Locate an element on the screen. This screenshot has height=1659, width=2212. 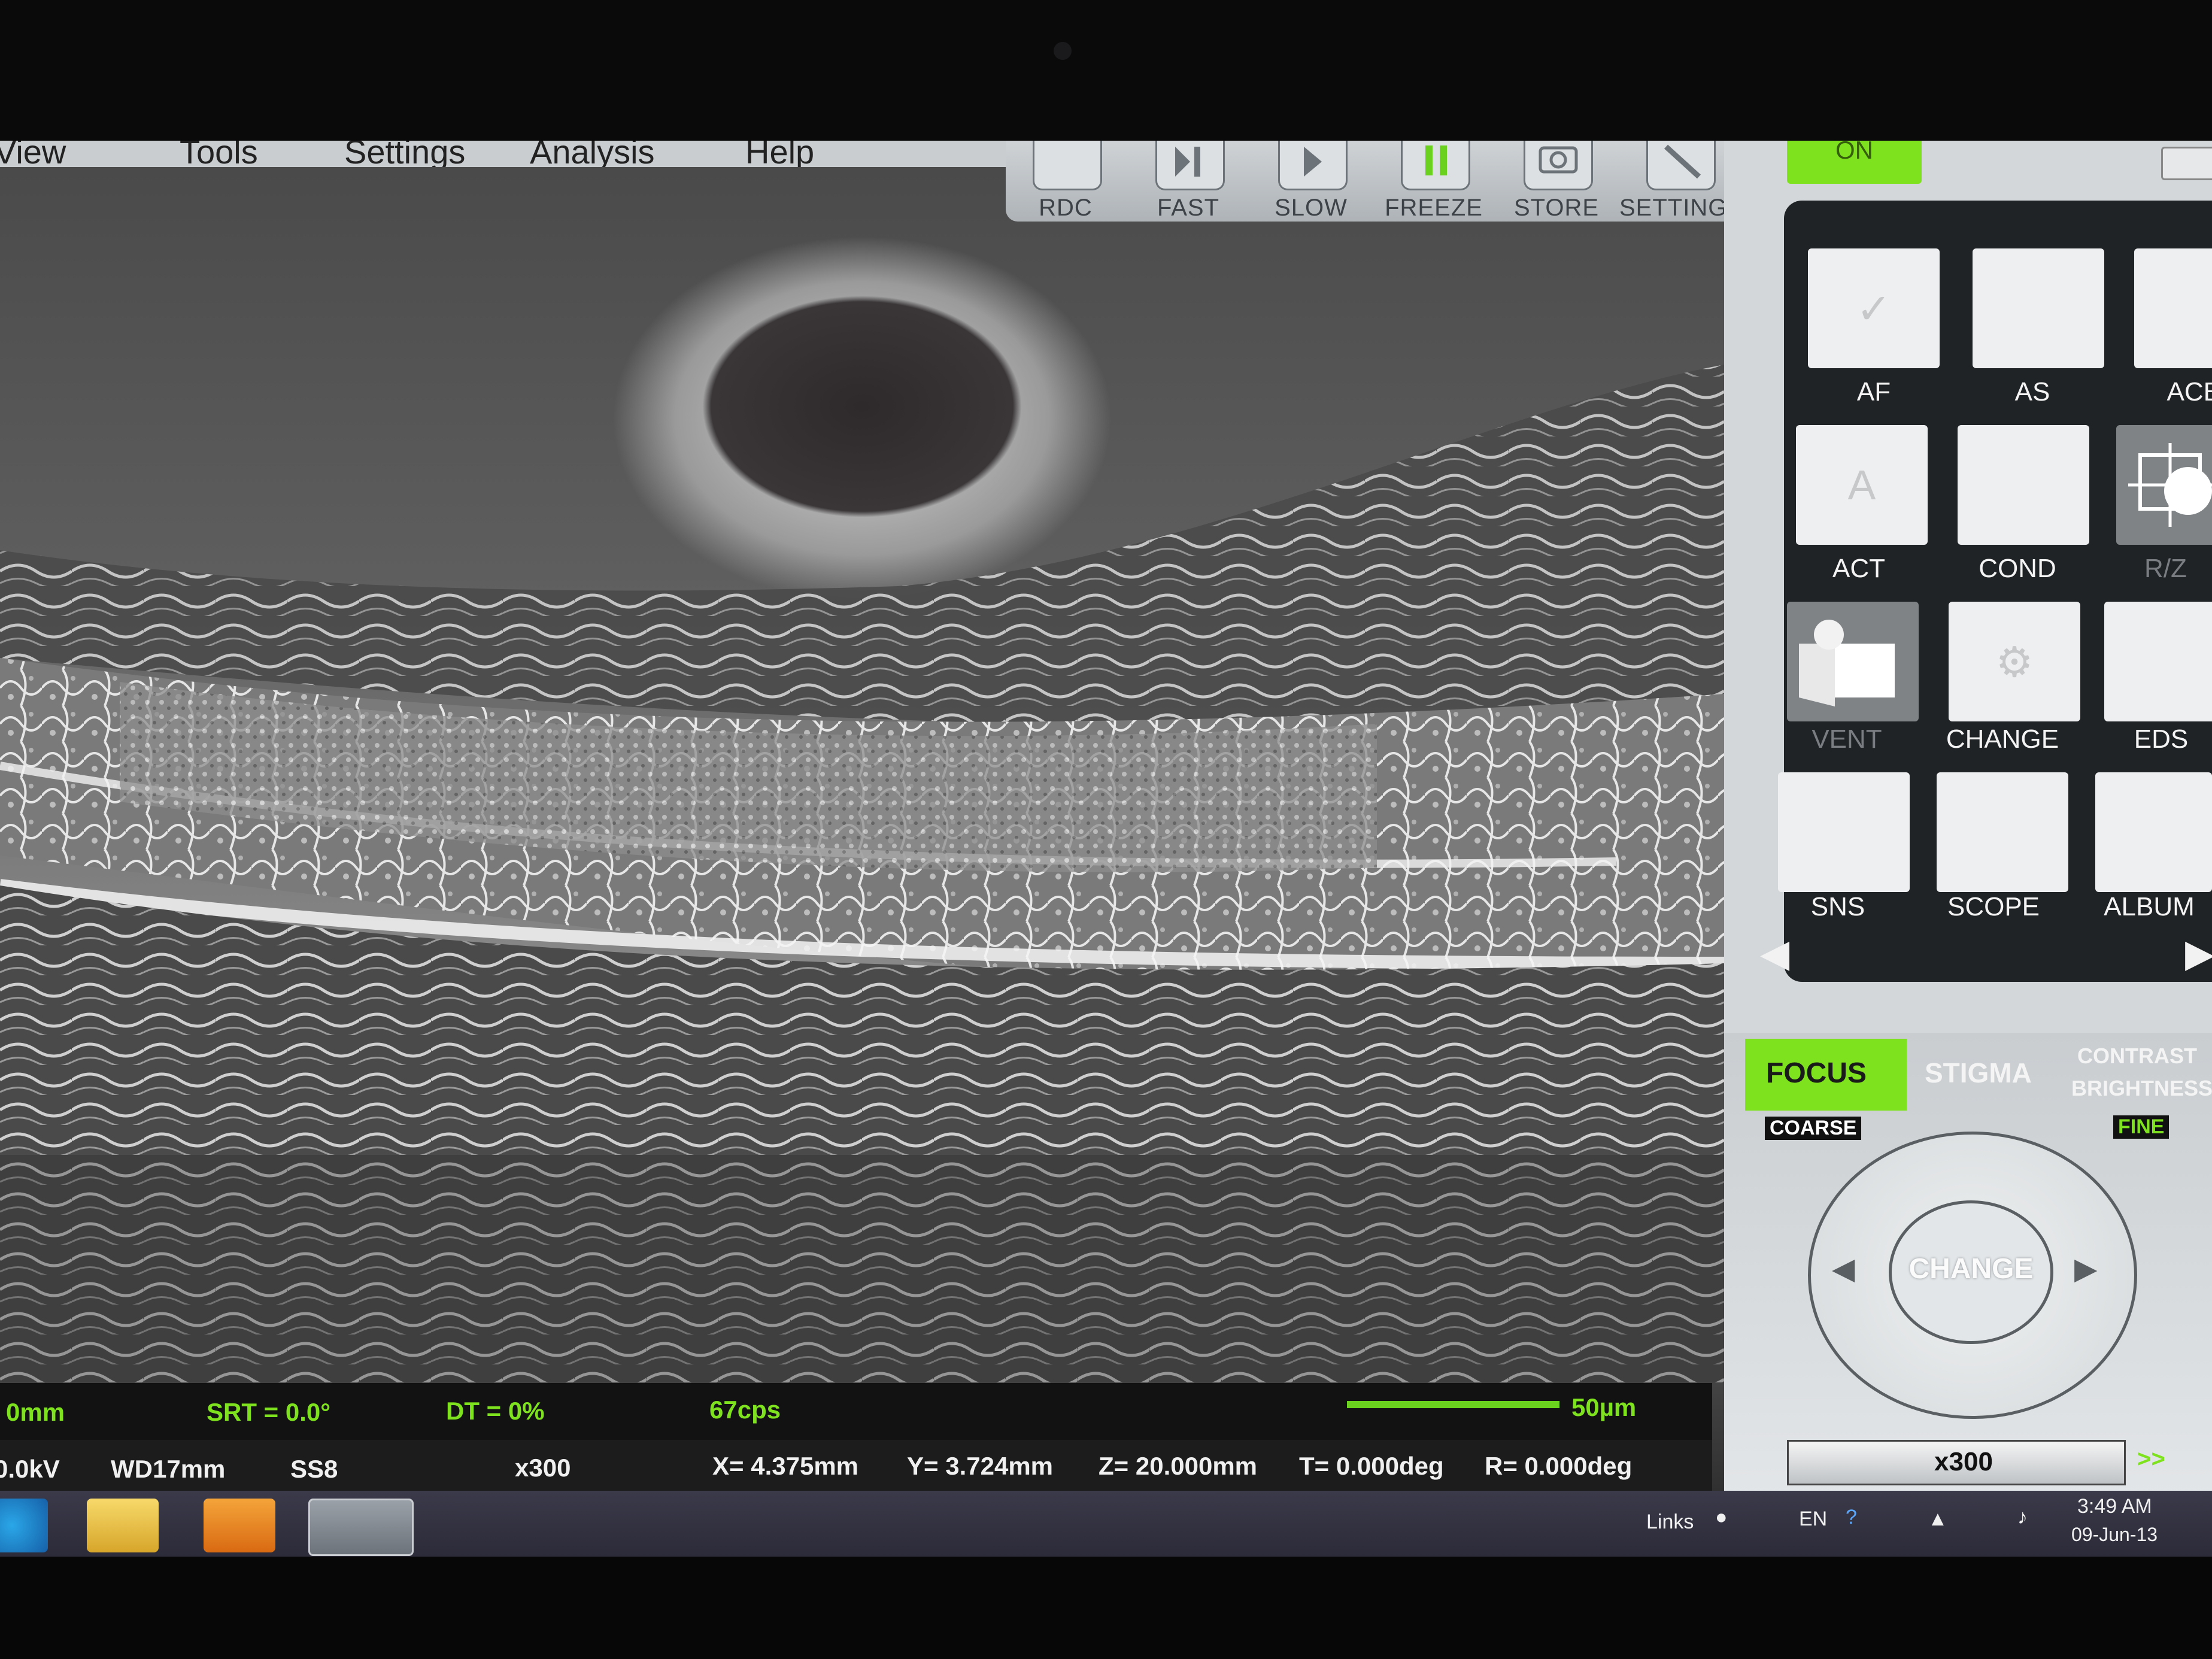
vent-button is located at coordinates (1853, 661).